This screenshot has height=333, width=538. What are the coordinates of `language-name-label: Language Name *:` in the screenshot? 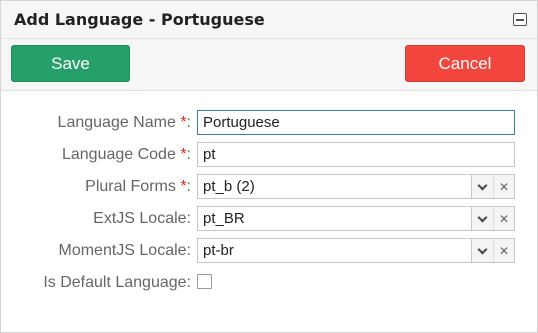 It's located at (124, 122).